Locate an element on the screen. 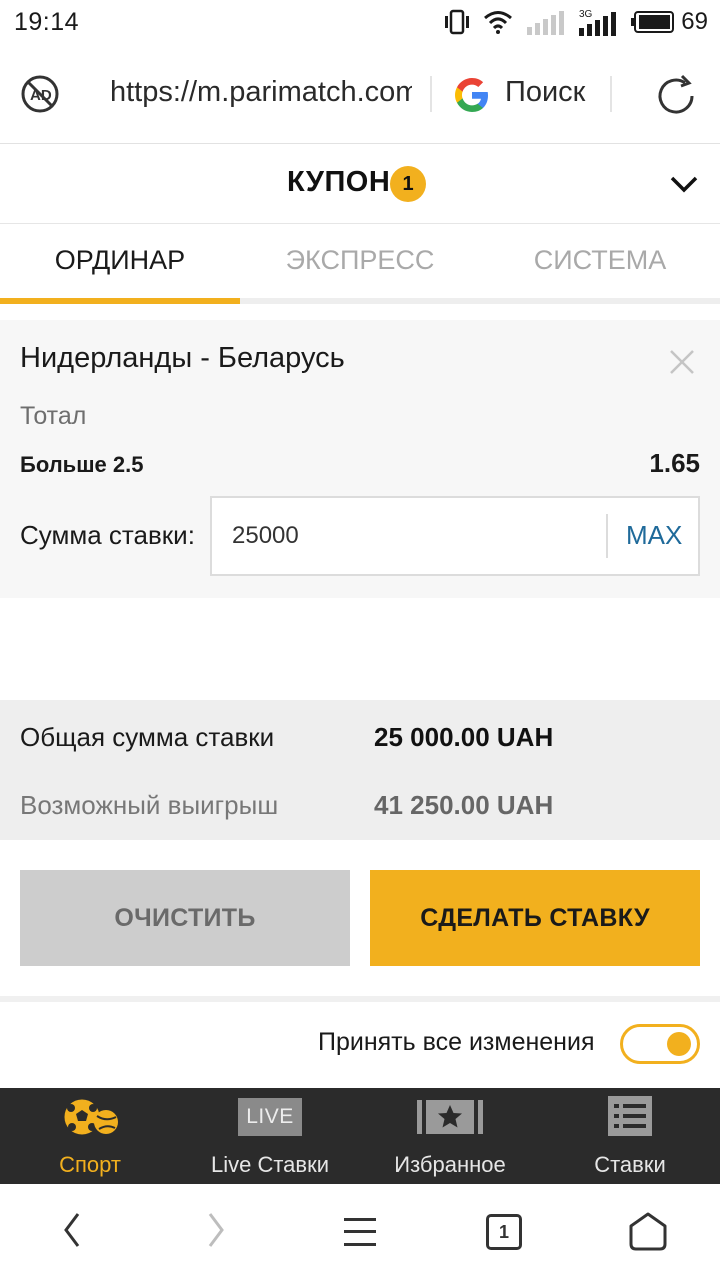 The image size is (720, 1280). total-stake-label: Общая сумма ставки is located at coordinates (147, 737).